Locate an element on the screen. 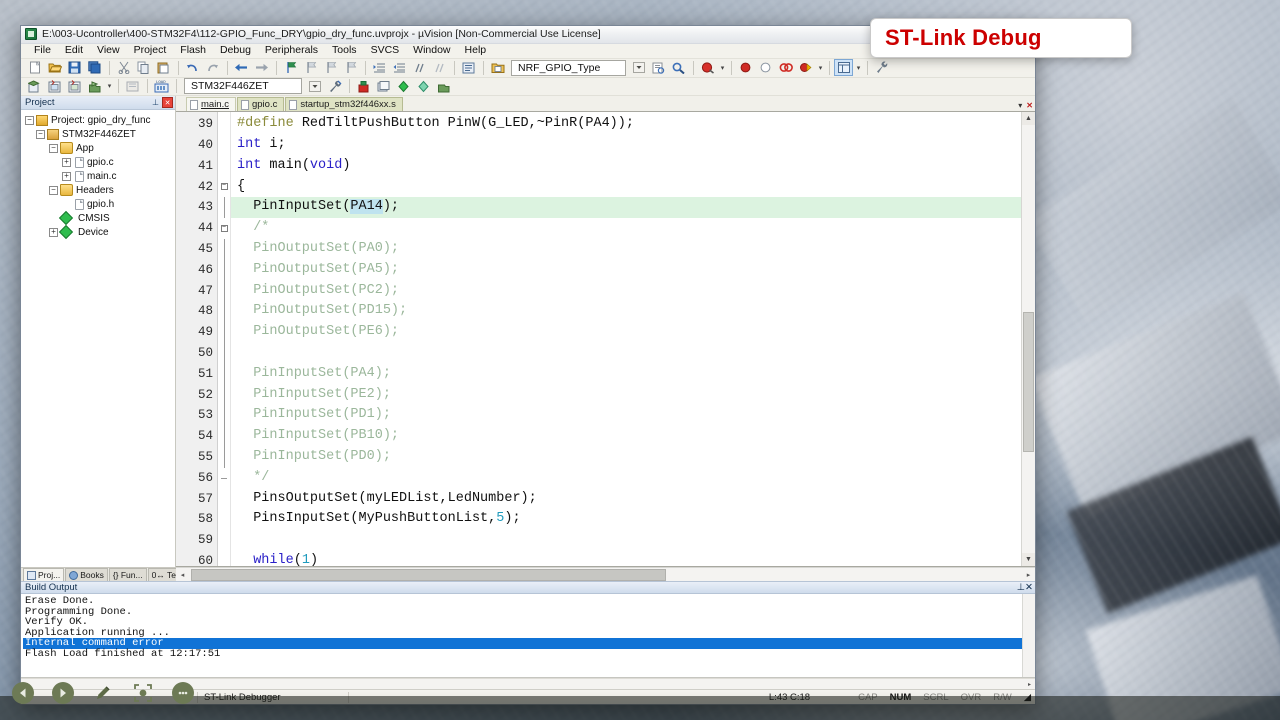 The width and height of the screenshot is (1280, 720). tree-item-app: − App is located at coordinates (99, 148).